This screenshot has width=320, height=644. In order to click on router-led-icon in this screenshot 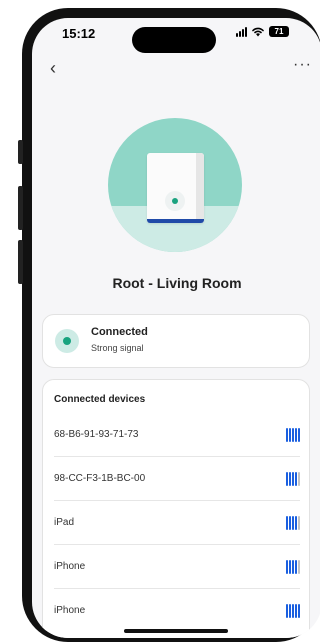, I will do `click(175, 201)`.